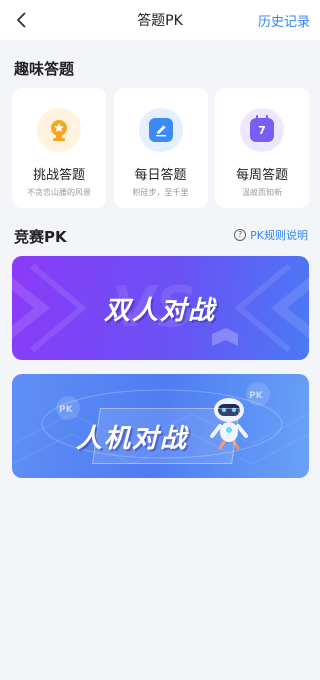 The width and height of the screenshot is (320, 680). What do you see at coordinates (284, 20) in the screenshot?
I see `history-link: 历史记录` at bounding box center [284, 20].